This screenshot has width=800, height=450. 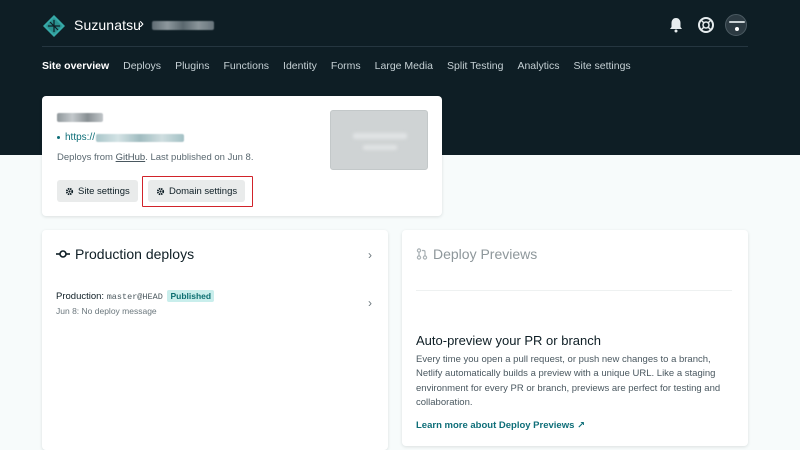 I want to click on auto-preview-heading: Auto-preview your PR or branch, so click(x=508, y=340).